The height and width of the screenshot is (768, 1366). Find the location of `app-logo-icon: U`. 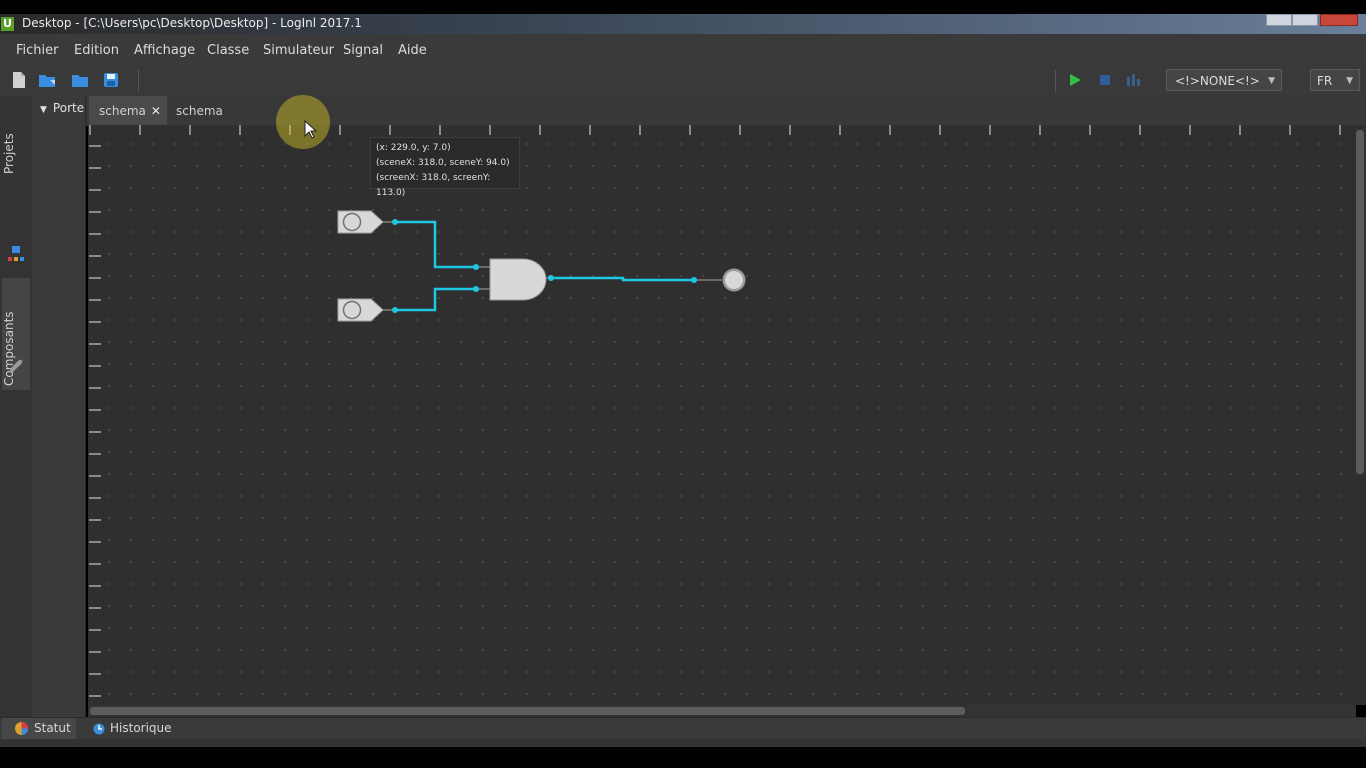

app-logo-icon: U is located at coordinates (7, 24).